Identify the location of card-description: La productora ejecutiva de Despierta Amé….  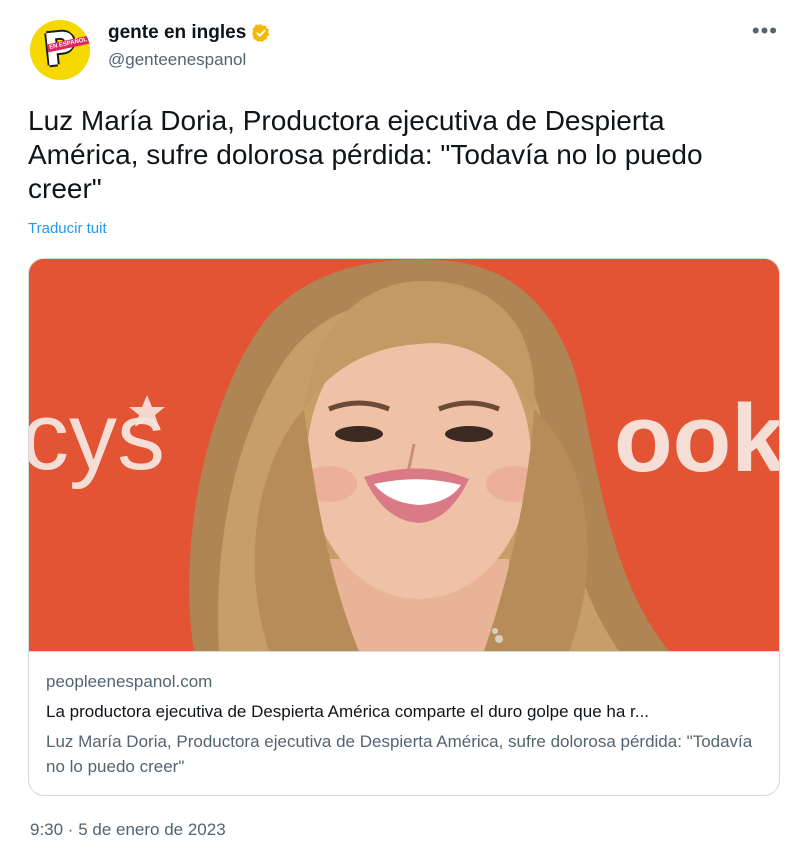
(403, 712).